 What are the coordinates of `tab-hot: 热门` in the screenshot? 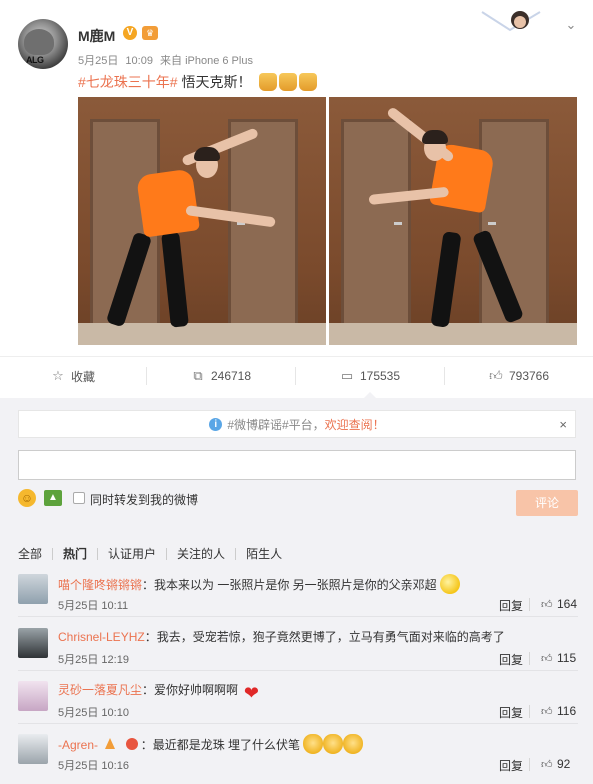 It's located at (74, 554).